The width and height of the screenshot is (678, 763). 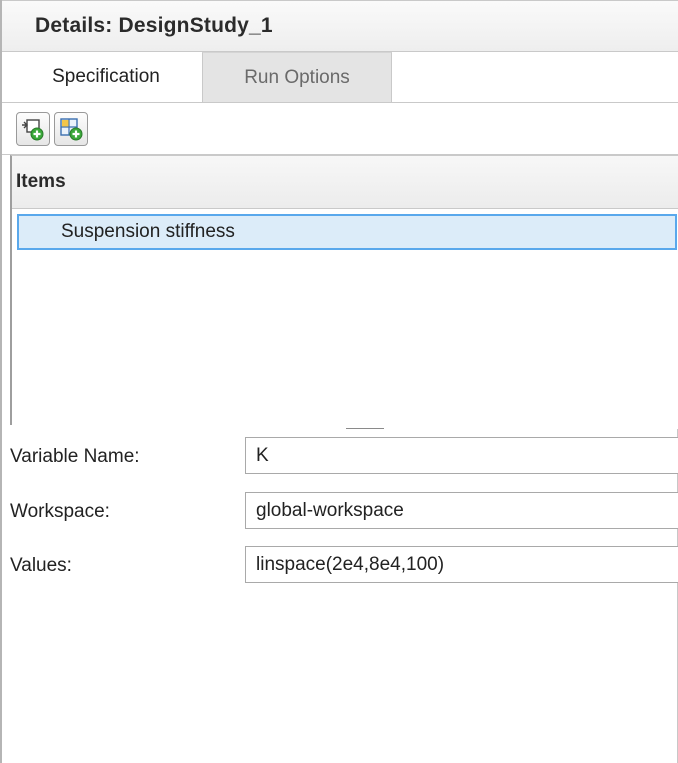 What do you see at coordinates (365, 428) in the screenshot?
I see `splitter-grip` at bounding box center [365, 428].